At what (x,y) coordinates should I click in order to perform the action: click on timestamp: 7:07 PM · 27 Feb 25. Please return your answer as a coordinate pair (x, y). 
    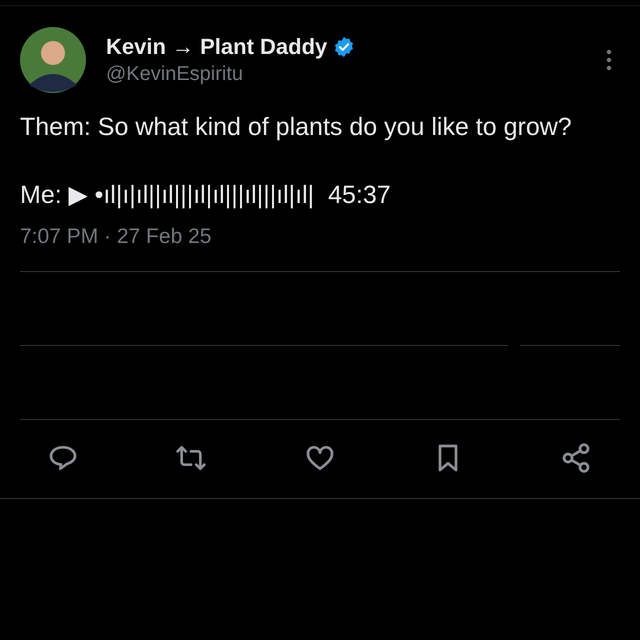
    Looking at the image, I should click on (116, 237).